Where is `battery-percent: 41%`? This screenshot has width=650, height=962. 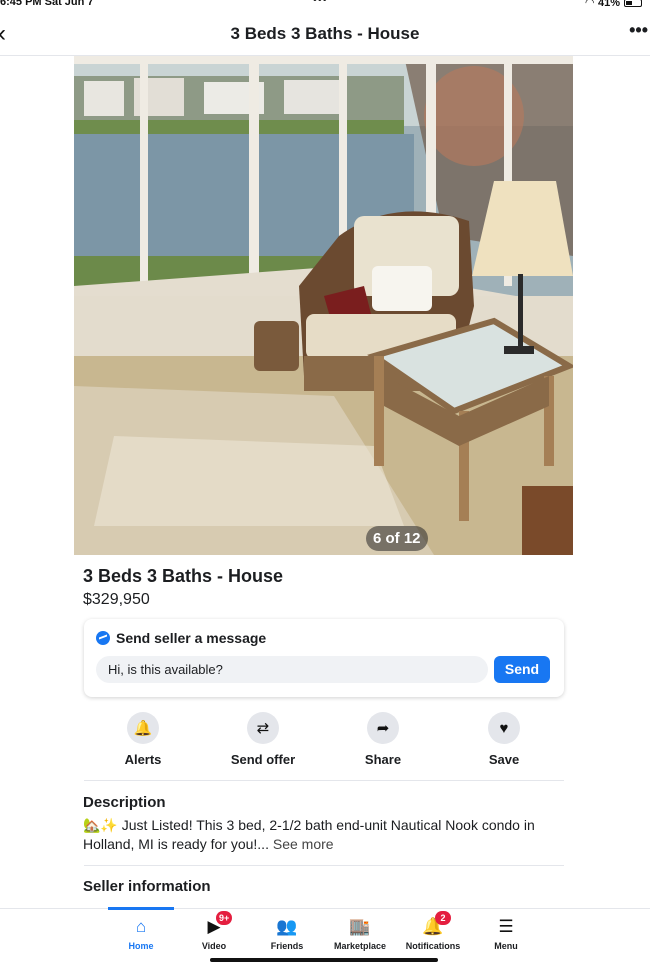 battery-percent: 41% is located at coordinates (608, 4).